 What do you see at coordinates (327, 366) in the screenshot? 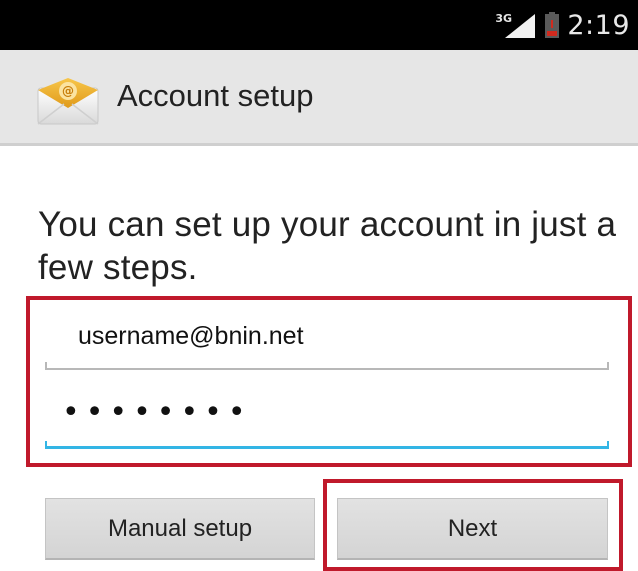
I see `email-underline` at bounding box center [327, 366].